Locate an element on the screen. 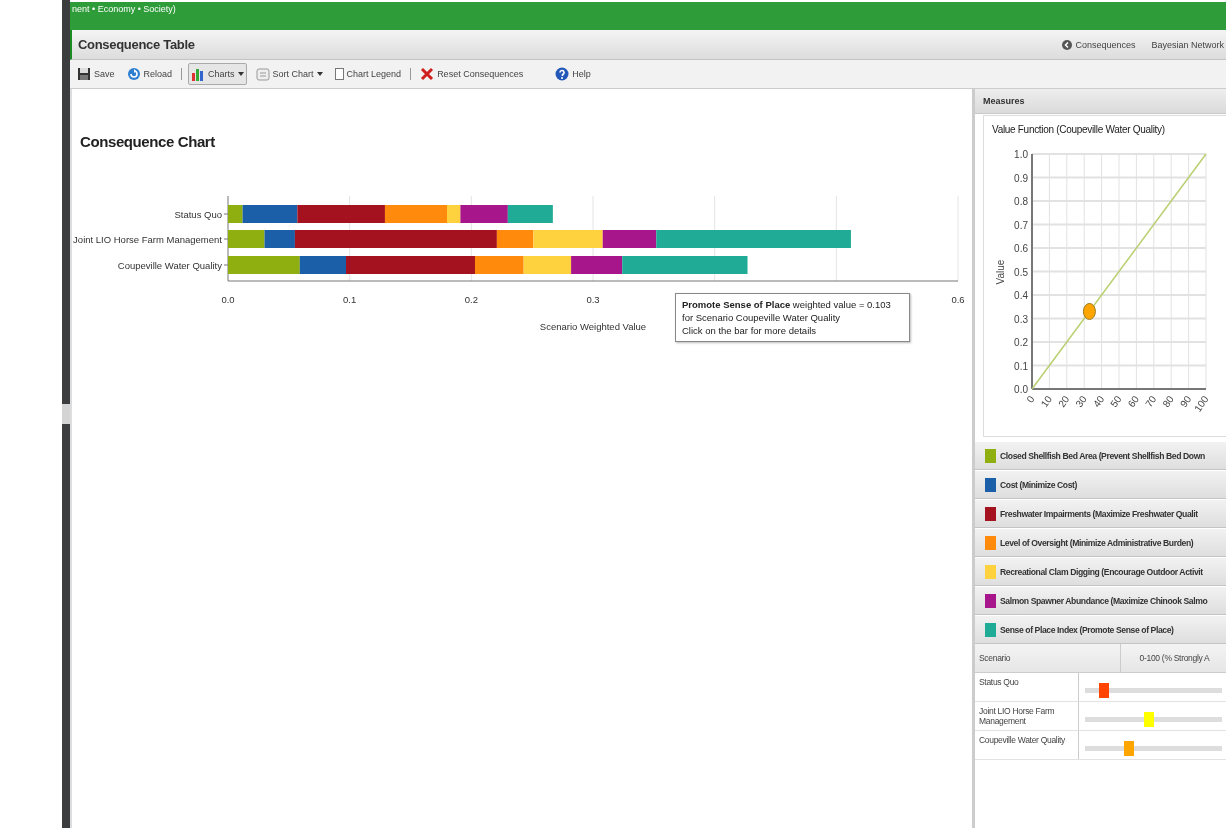 This screenshot has height=828, width=1226. measure-item: Cost (Minimize Cost) is located at coordinates (1100, 484).